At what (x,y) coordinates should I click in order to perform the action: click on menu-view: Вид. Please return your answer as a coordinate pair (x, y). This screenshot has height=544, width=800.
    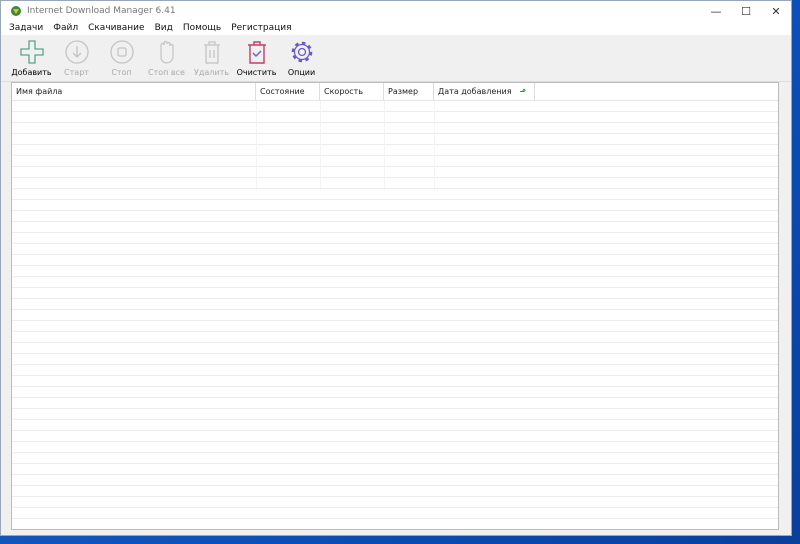
    Looking at the image, I should click on (164, 28).